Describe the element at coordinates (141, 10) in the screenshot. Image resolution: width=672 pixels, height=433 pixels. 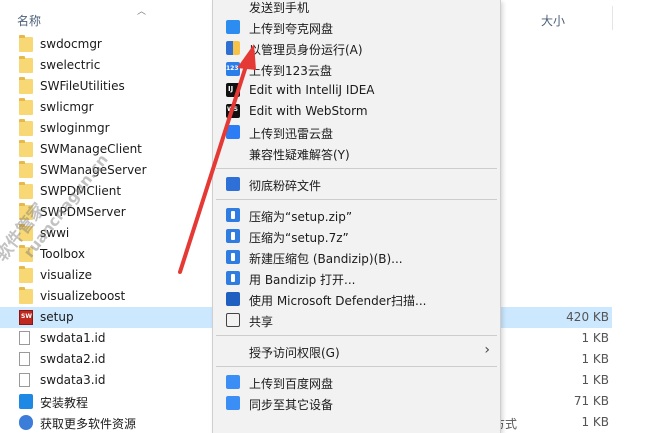
I see `sort-ascending-icon: ︿` at that location.